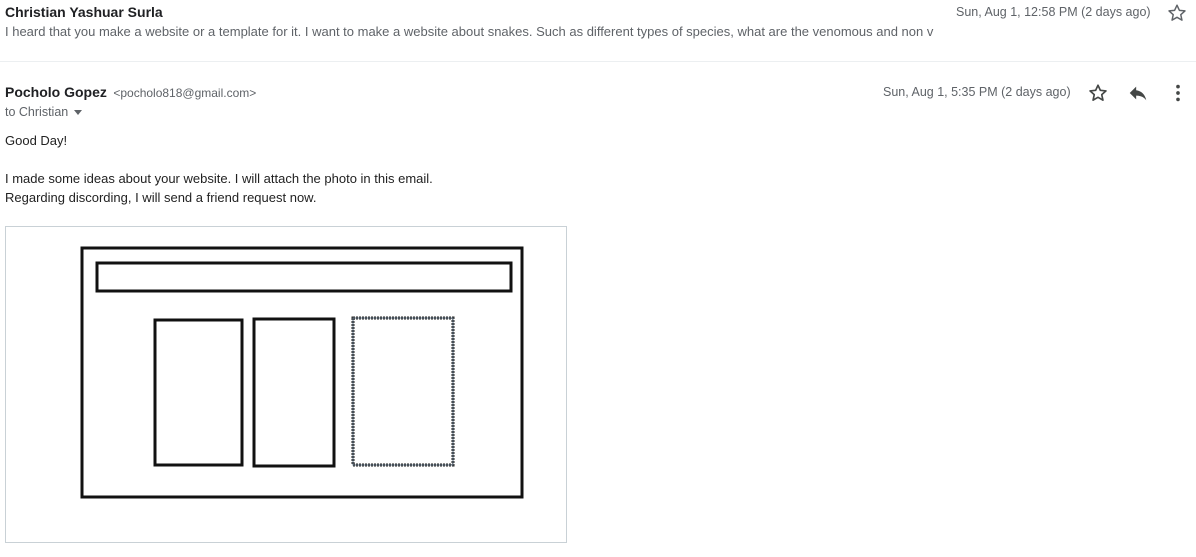  I want to click on reply-icon, so click(1138, 93).